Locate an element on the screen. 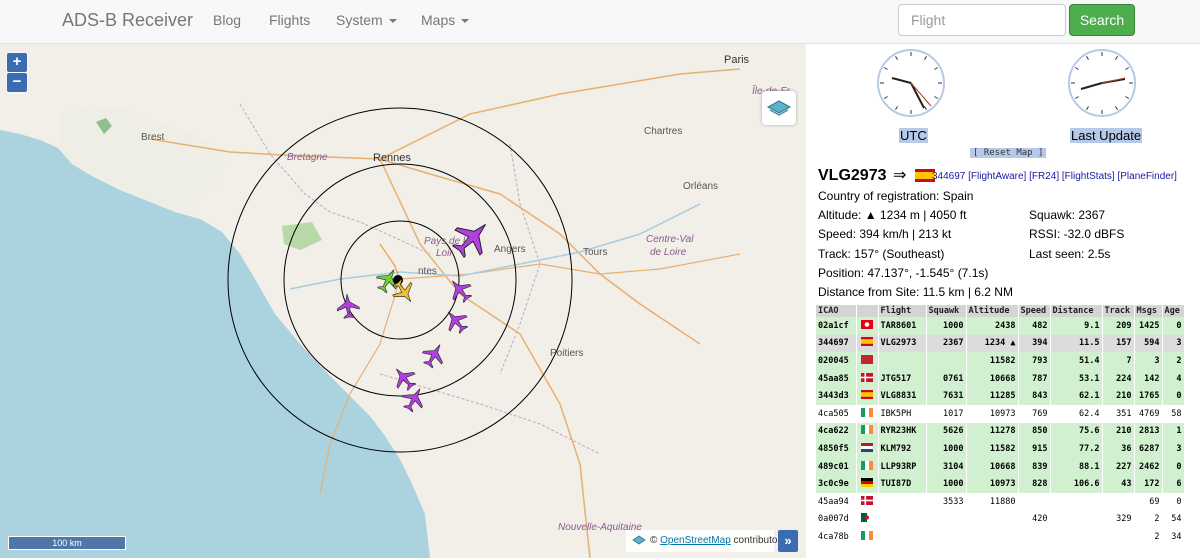 This screenshot has width=1200, height=558. table-cell: 2438 is located at coordinates (992, 326).